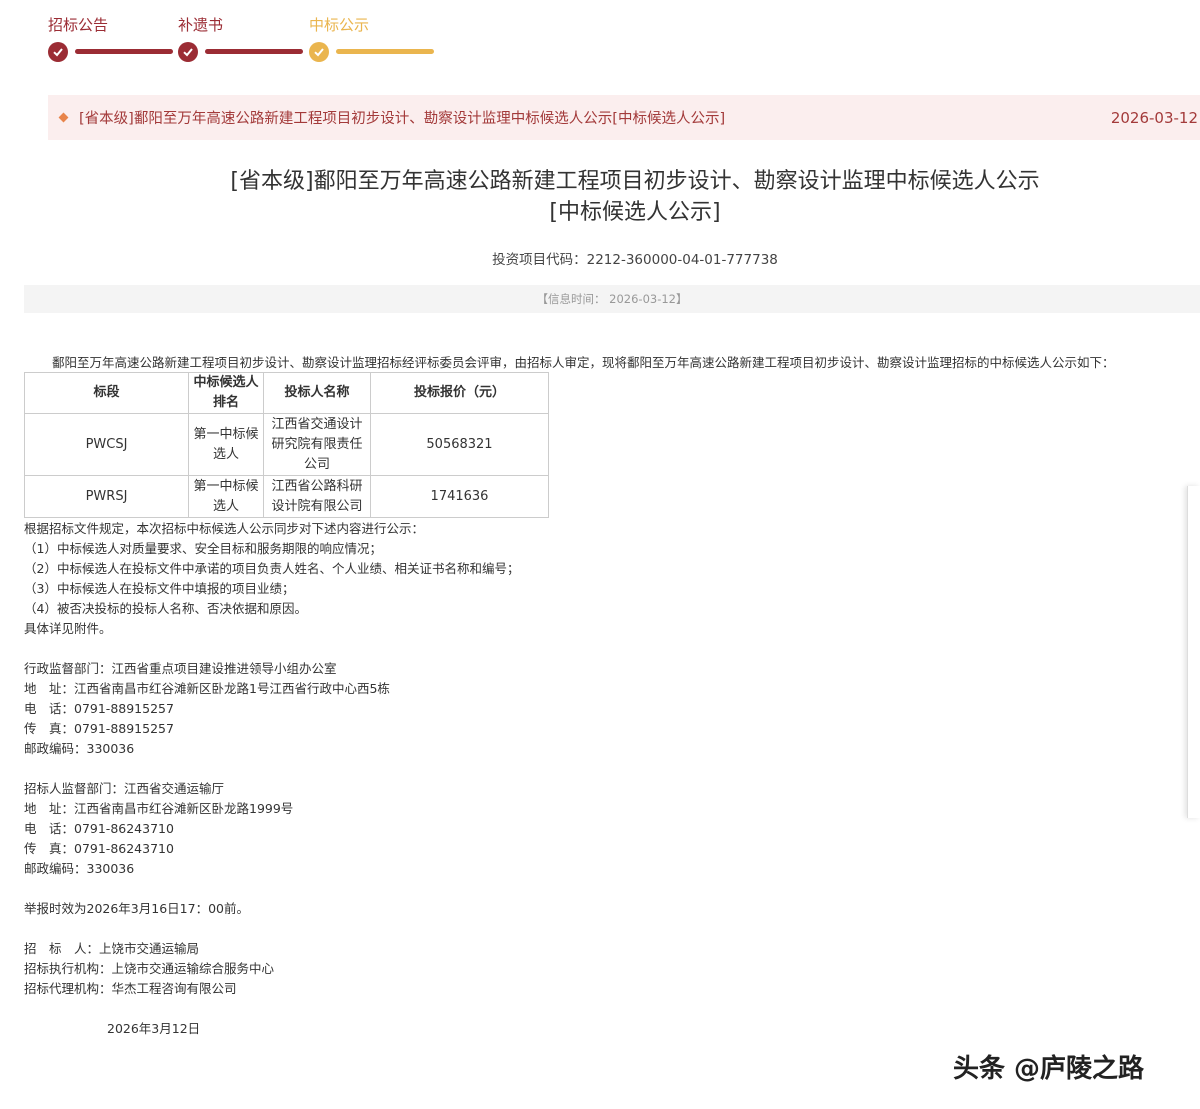 This screenshot has width=1200, height=1109. Describe the element at coordinates (165, 608) in the screenshot. I see `body-paragraph: （4）被否决投标的投标人名称、否决依据和原因。` at that location.